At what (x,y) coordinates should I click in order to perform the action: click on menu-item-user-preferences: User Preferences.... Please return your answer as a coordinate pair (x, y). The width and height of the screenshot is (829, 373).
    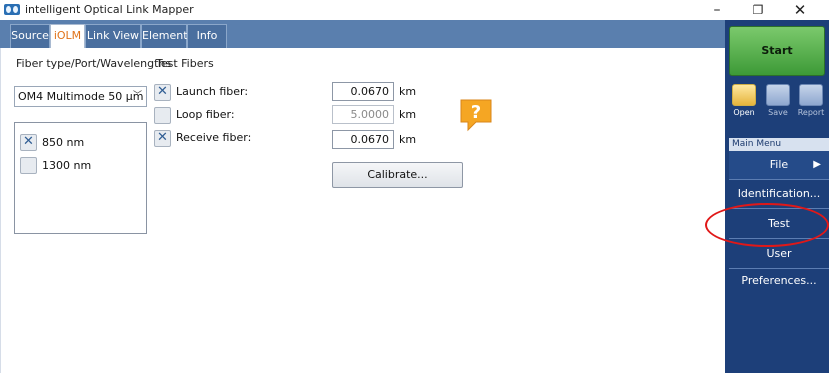
    Looking at the image, I should click on (779, 263).